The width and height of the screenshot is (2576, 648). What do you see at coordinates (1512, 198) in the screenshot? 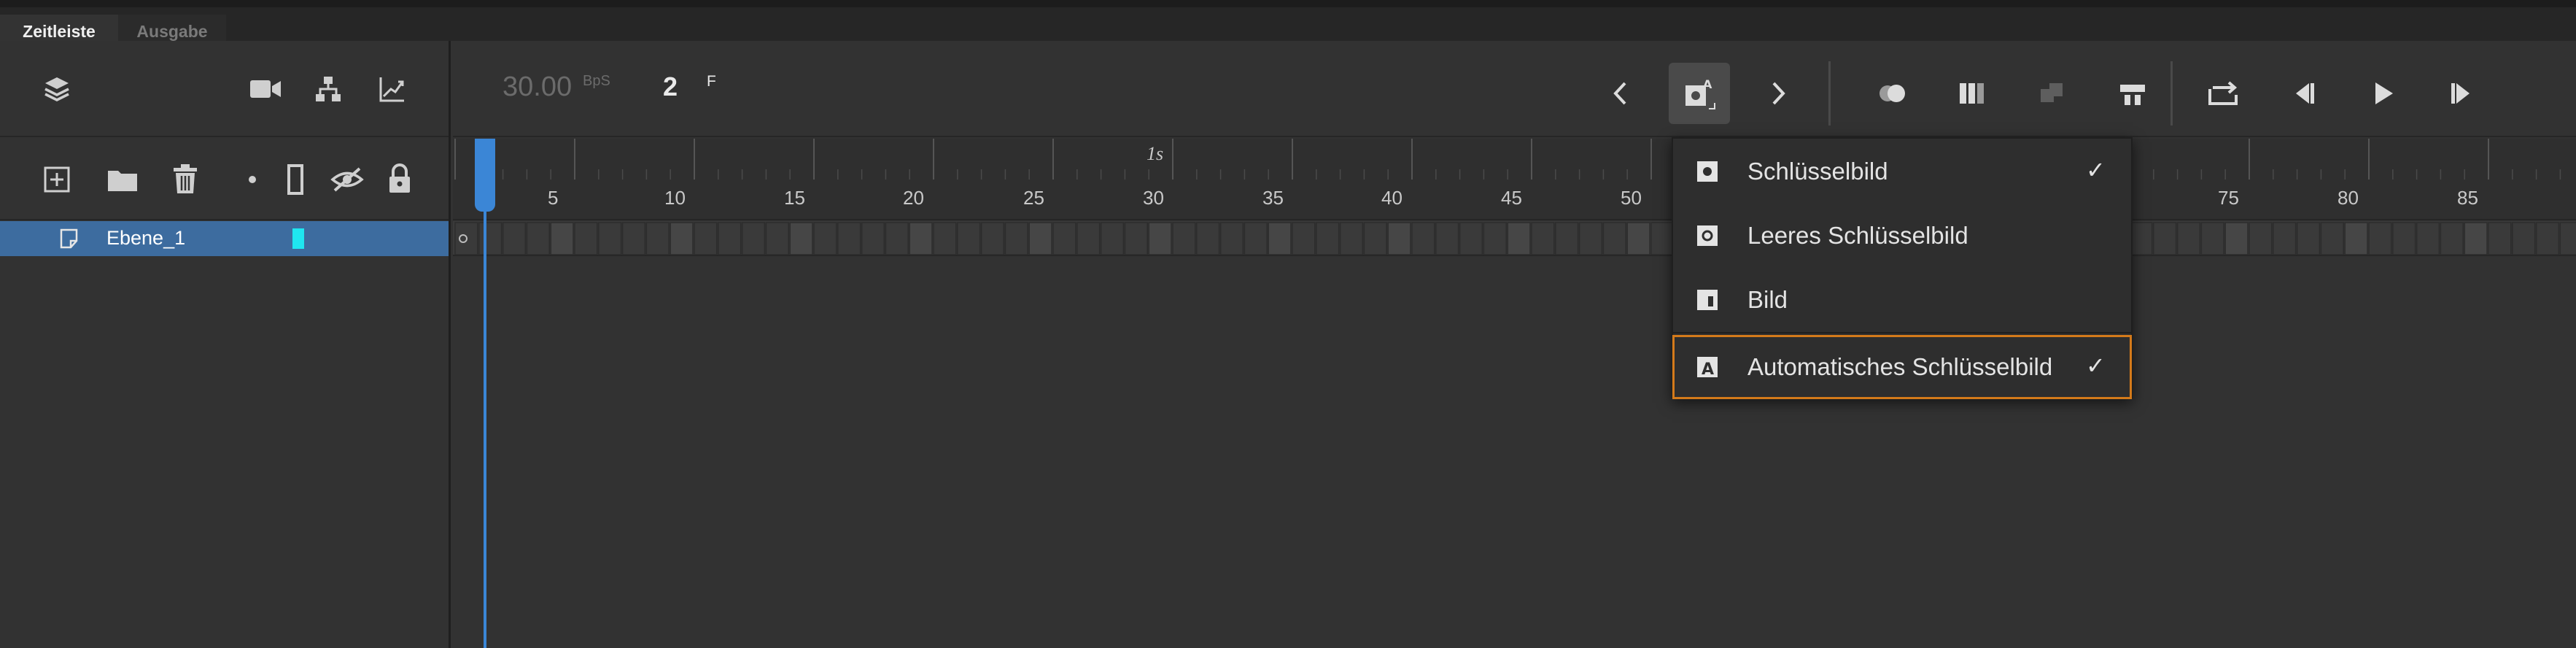
I see `ruler-label: 45` at bounding box center [1512, 198].